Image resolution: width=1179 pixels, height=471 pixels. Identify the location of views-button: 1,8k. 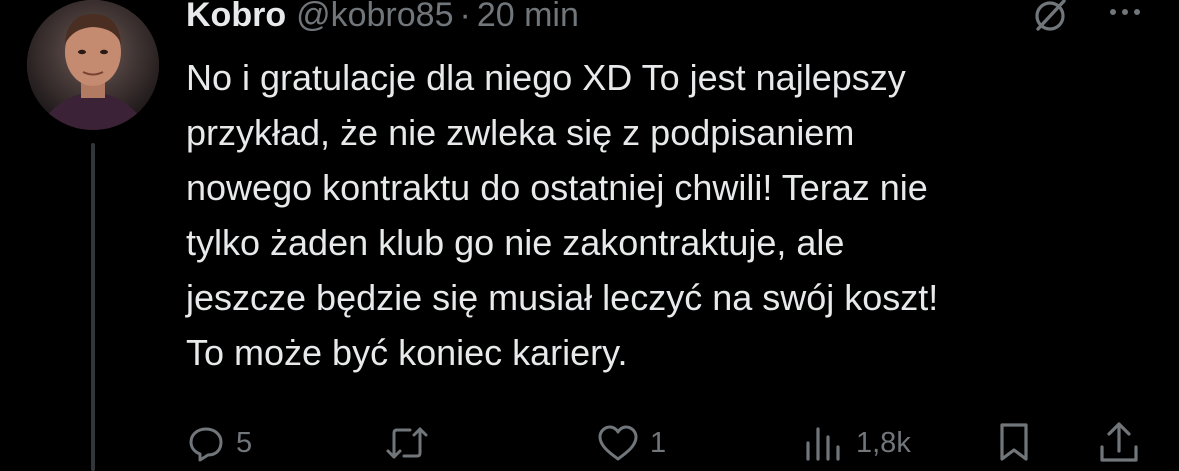
(856, 443).